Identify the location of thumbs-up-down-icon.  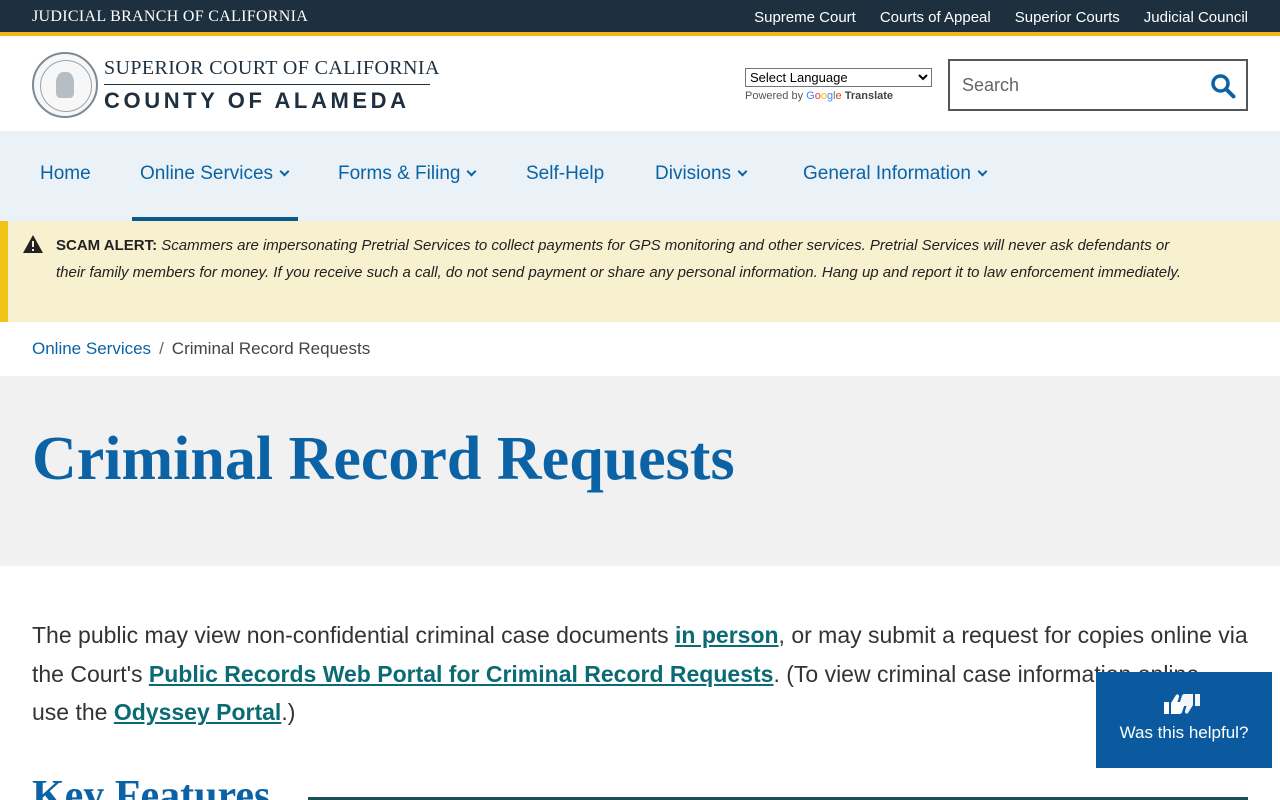
(1182, 704).